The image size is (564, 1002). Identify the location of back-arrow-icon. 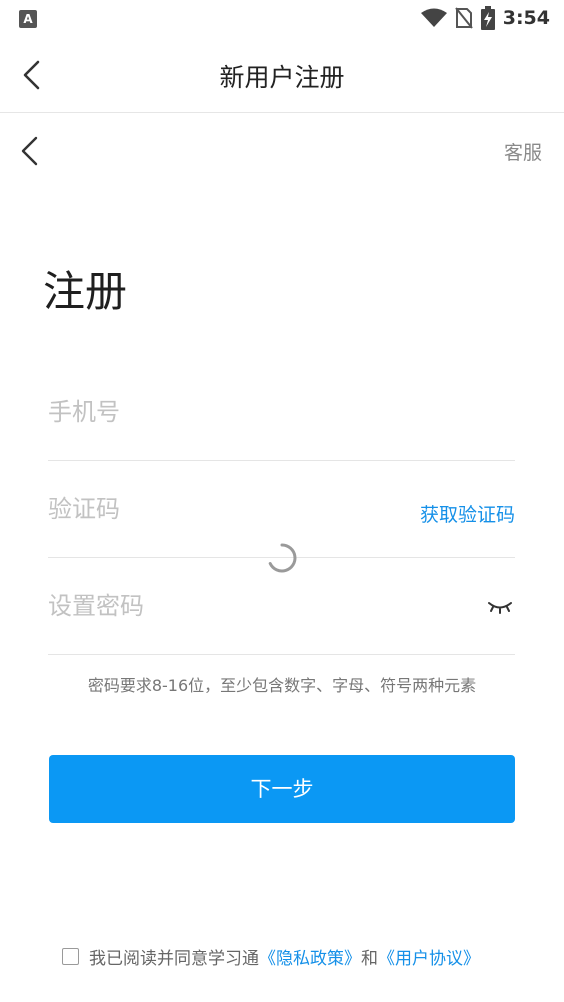
(31, 151).